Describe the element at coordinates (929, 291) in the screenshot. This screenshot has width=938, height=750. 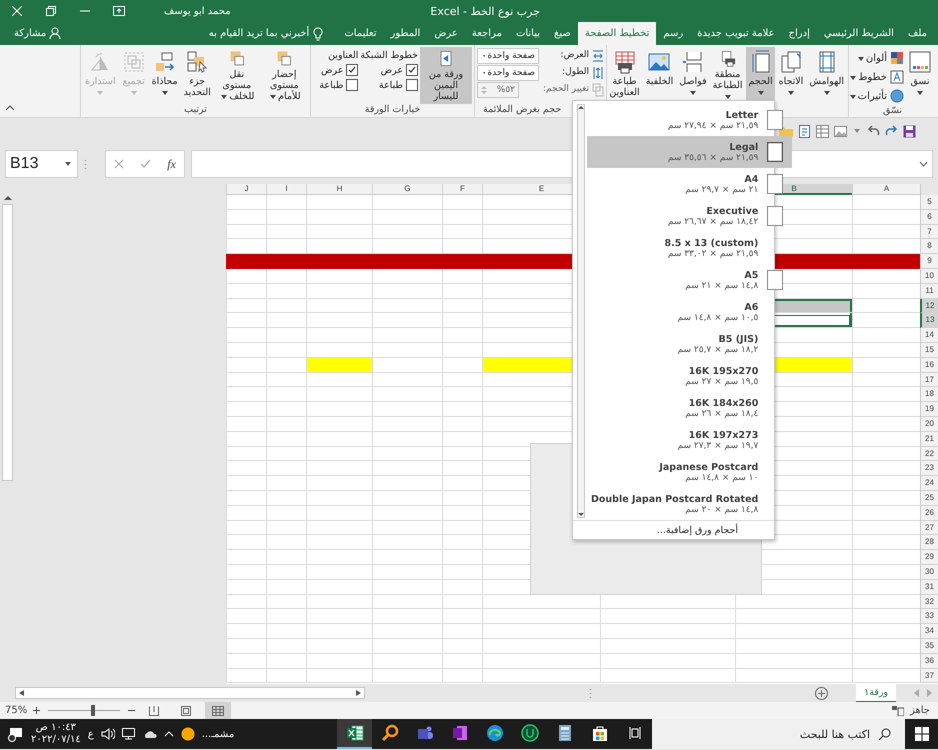
I see `row-header: 11` at that location.